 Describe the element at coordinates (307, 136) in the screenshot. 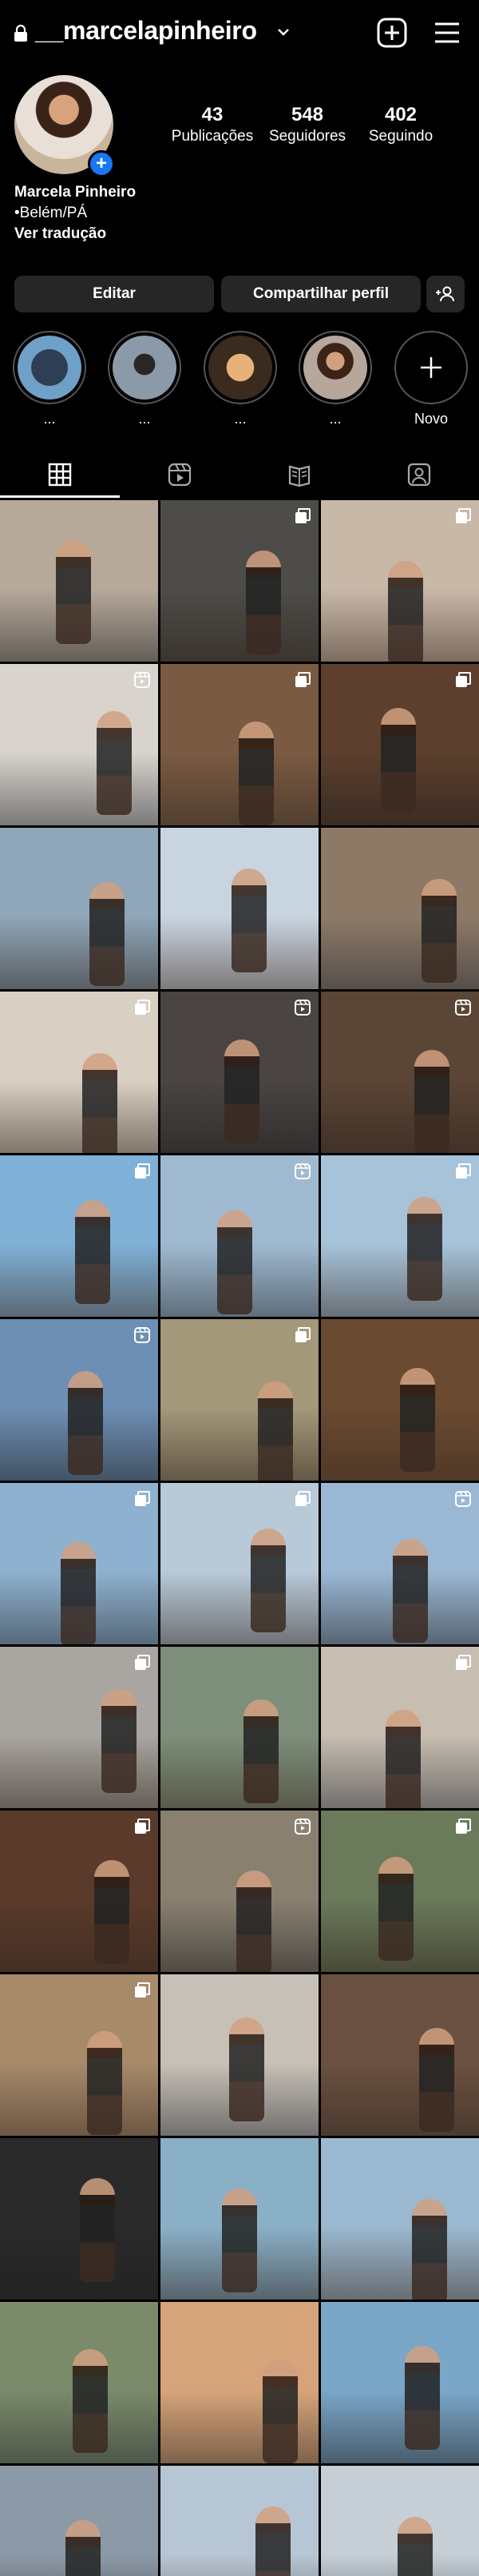

I see `followers-label: Seguidores` at that location.